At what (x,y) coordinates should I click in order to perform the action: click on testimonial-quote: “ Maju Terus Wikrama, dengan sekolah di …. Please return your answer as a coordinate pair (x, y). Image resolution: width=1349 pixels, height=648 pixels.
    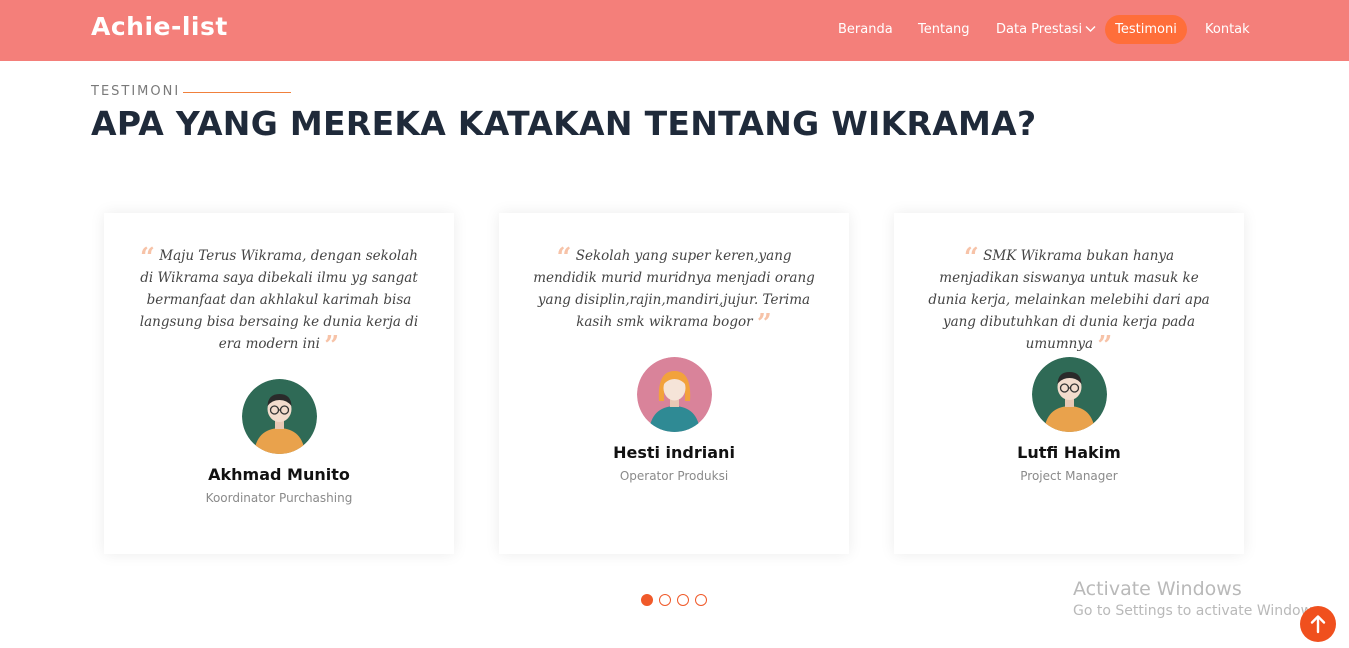
    Looking at the image, I should click on (279, 301).